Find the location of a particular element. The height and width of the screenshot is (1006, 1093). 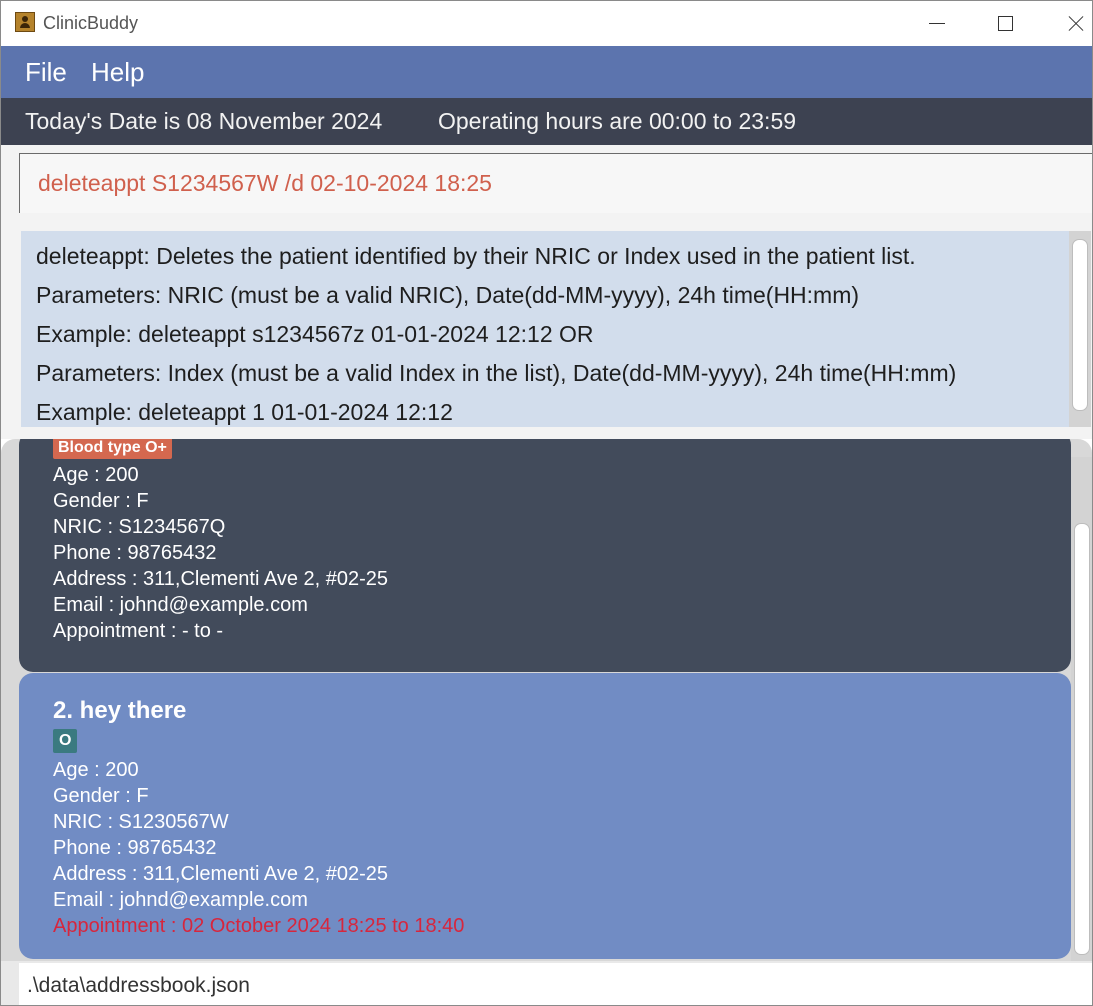

command-text: deleteappt S1234567W /d 02-10-2024 18:25 is located at coordinates (265, 183).